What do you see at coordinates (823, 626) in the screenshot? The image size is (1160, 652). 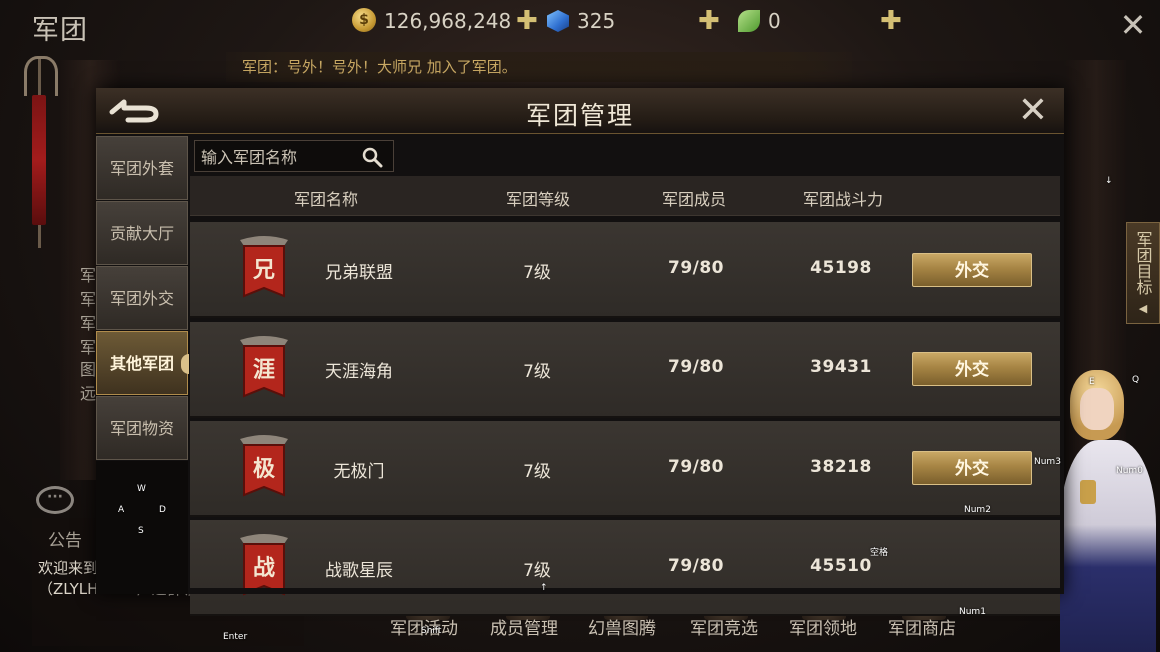 I see `bottom-menu-territory: 军团领地` at bounding box center [823, 626].